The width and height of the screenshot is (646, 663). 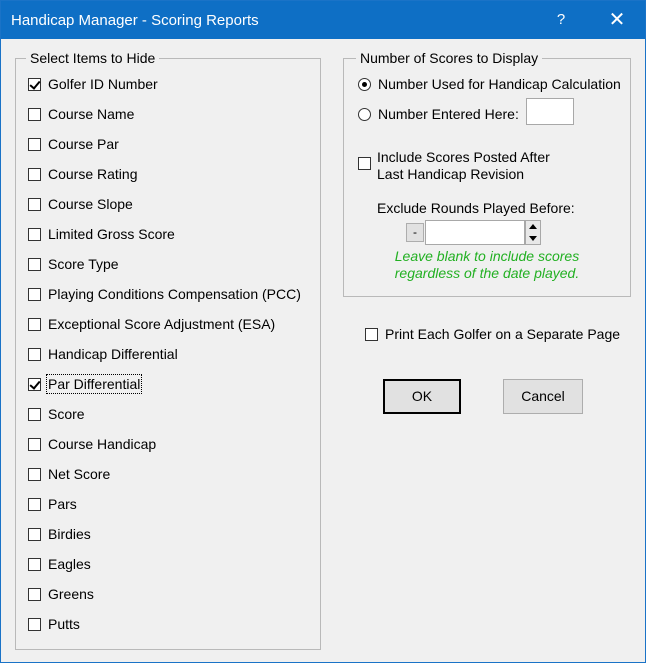 I want to click on include-posted-checkbox, so click(x=364, y=163).